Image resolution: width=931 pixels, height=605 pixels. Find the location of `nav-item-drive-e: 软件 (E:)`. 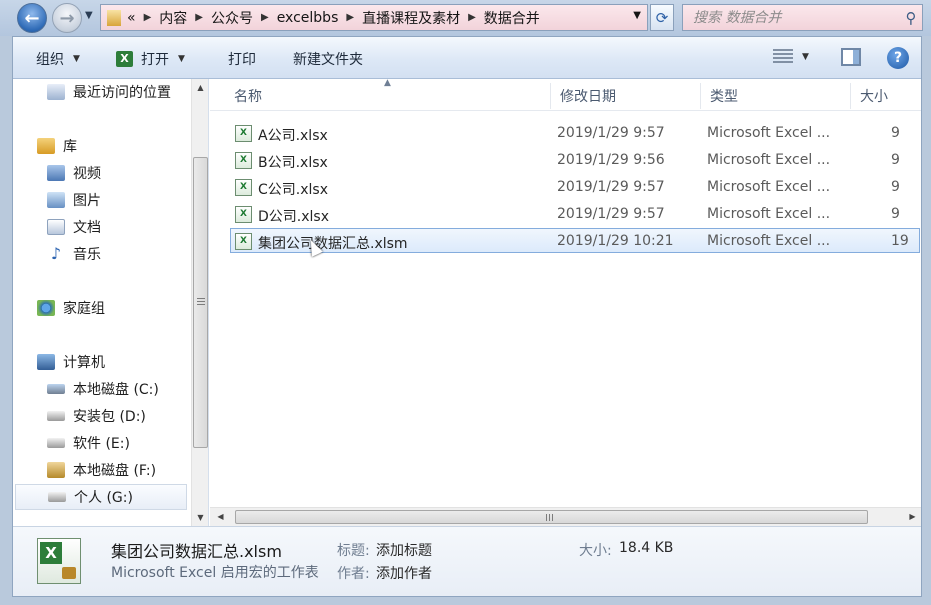

nav-item-drive-e: 软件 (E:) is located at coordinates (88, 443).